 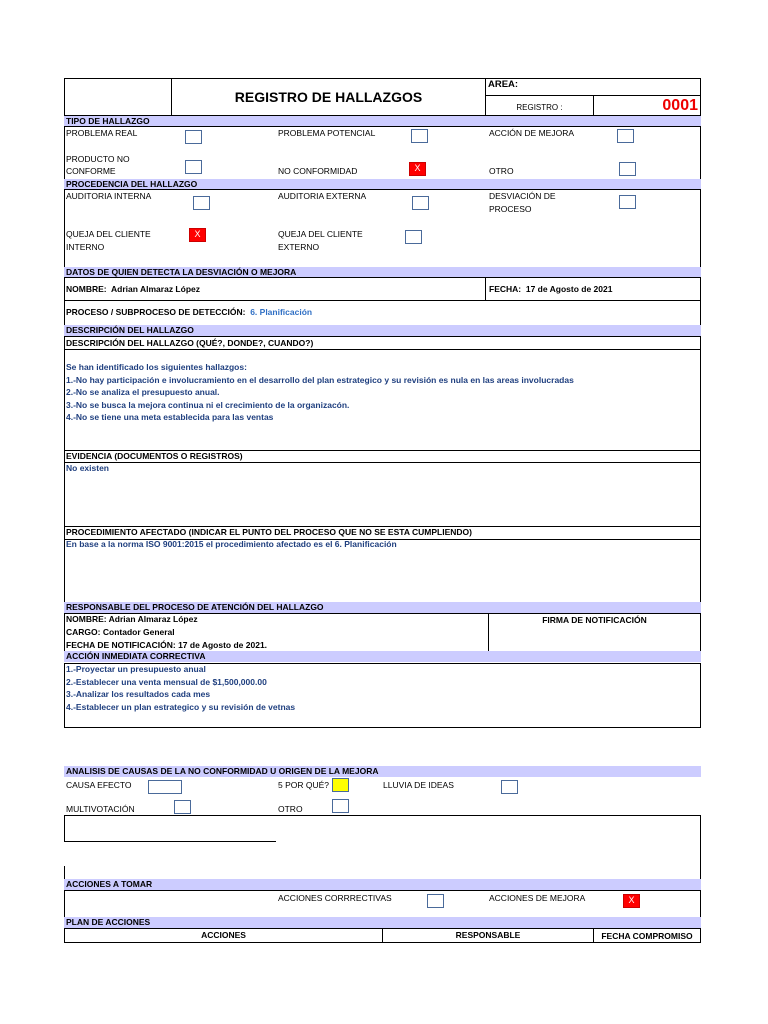 I want to click on option-label: PROCESO, so click(x=510, y=209).